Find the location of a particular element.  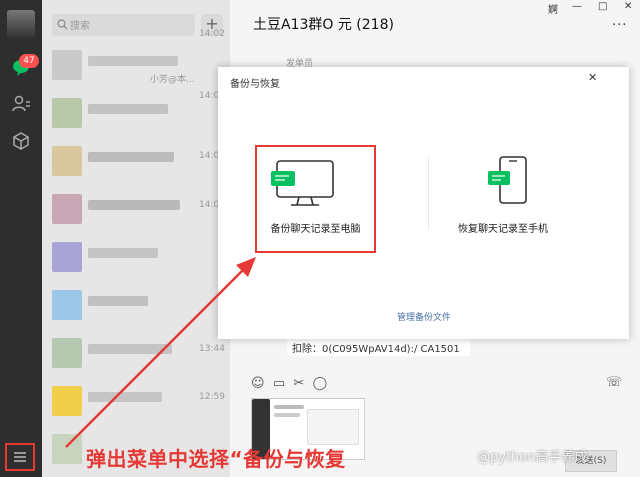

annotation-text: 弹出菜单中选择“备份与恢复 is located at coordinates (216, 459).